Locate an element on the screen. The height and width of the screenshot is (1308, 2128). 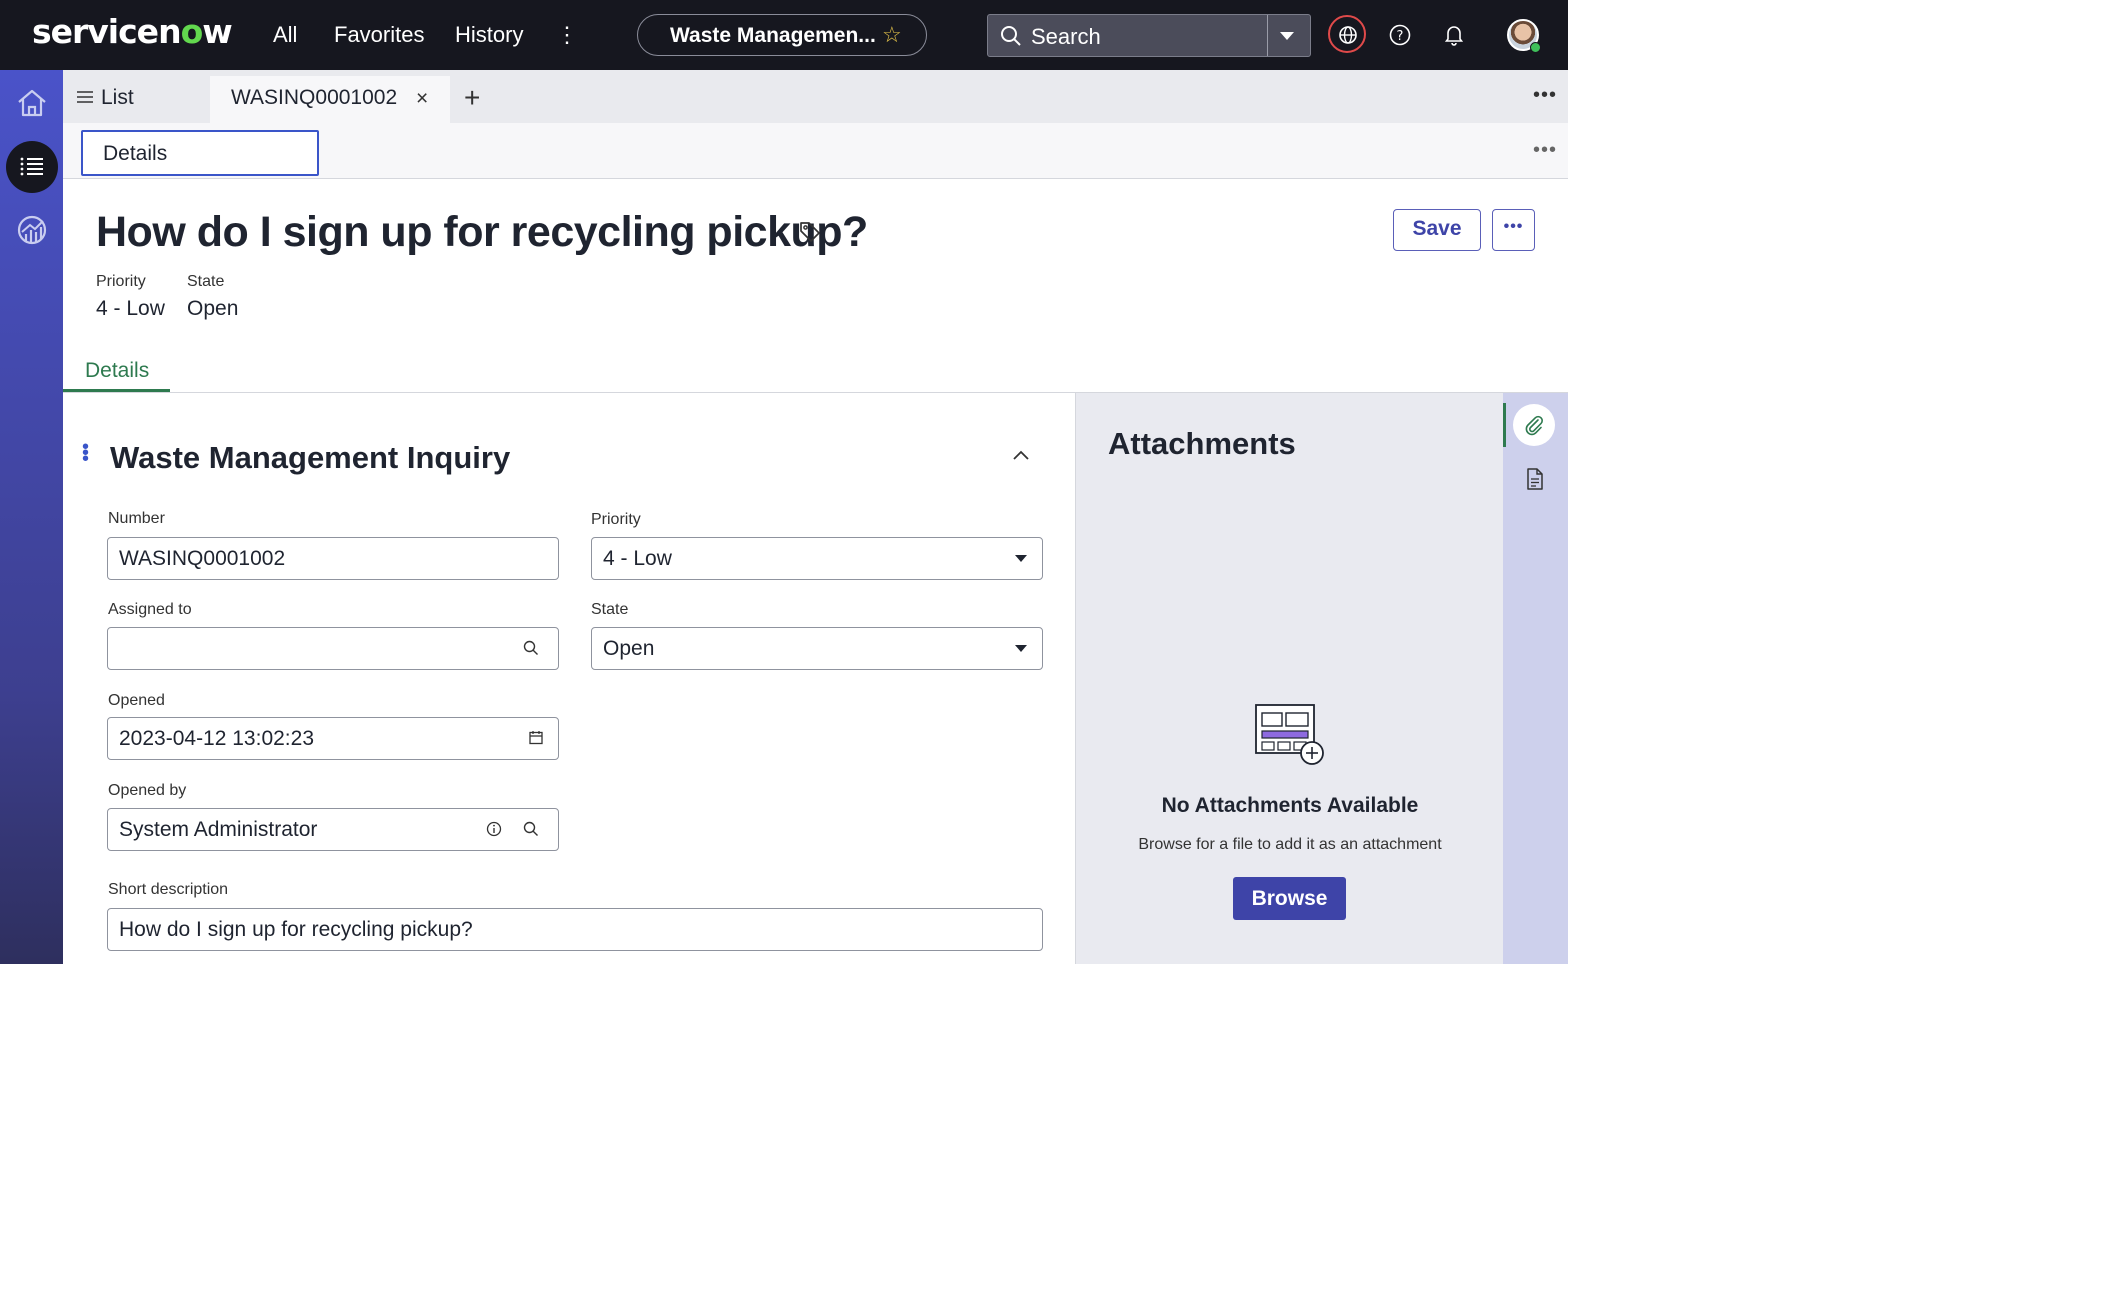
paperclip-icon is located at coordinates (1534, 425).